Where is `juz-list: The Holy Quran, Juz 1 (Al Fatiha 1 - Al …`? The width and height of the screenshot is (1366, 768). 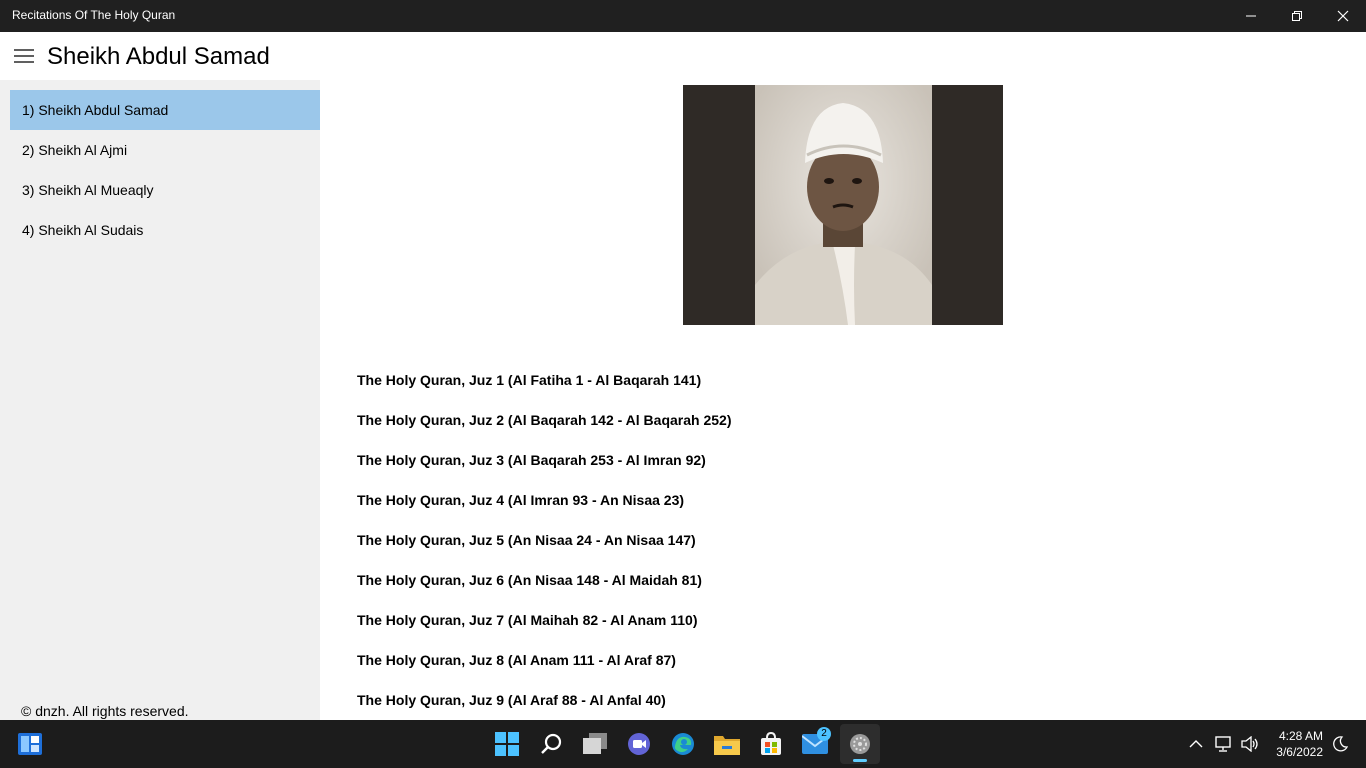
juz-list: The Holy Quran, Juz 1 (Al Fatiha 1 - Al … is located at coordinates (544, 540).